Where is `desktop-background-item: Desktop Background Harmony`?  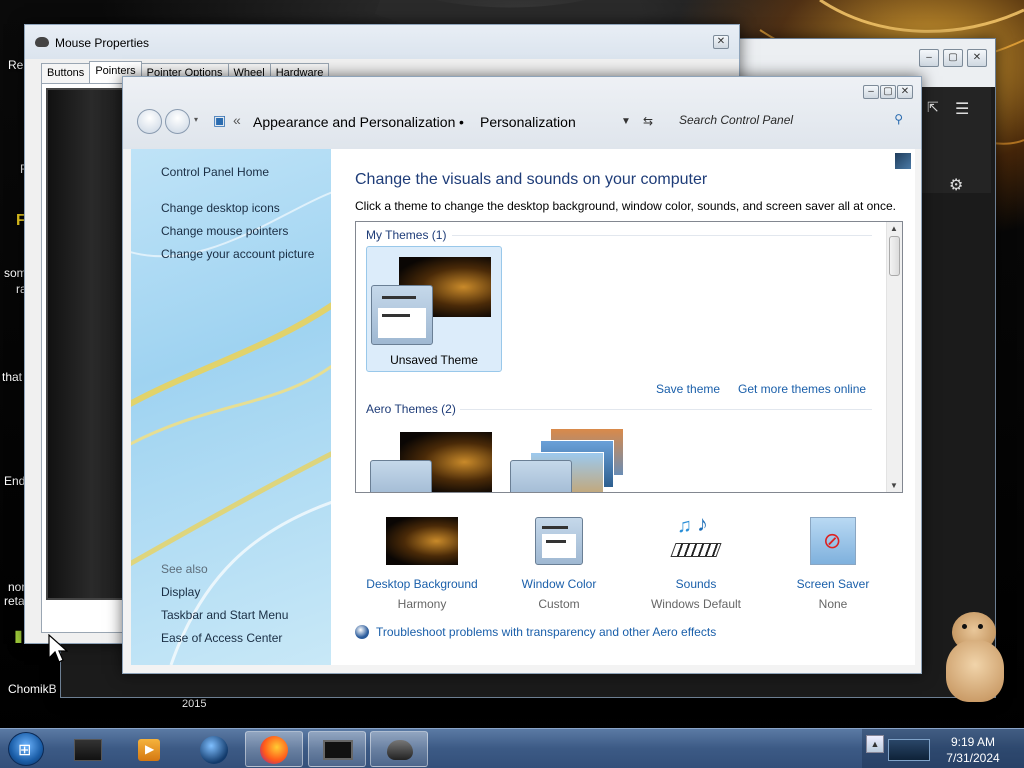
desktop-background-item: Desktop Background Harmony is located at coordinates (422, 567).